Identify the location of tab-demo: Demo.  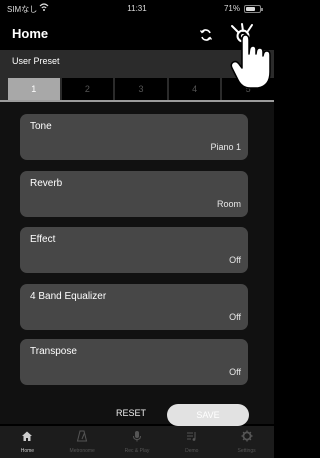
(191, 442).